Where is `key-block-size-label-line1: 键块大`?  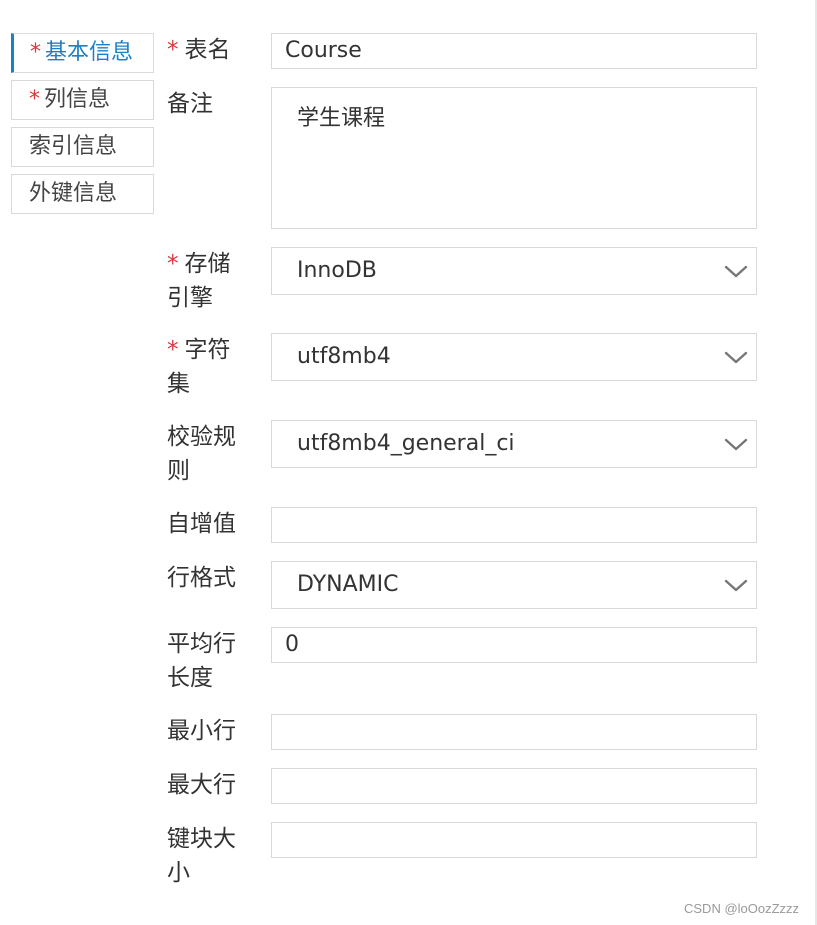
key-block-size-label-line1: 键块大 is located at coordinates (201, 839).